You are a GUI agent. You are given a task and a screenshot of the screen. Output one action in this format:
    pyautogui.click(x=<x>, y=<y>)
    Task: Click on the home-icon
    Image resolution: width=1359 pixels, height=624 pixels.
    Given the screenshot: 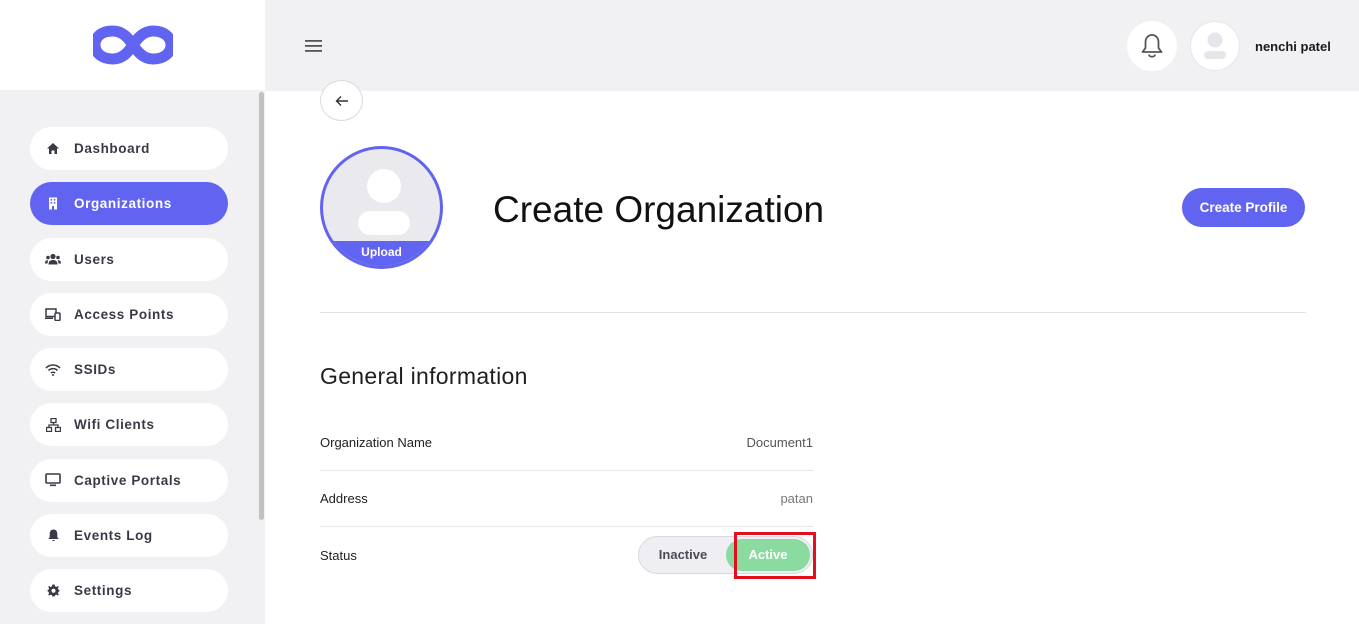 What is the action you would take?
    pyautogui.click(x=53, y=149)
    